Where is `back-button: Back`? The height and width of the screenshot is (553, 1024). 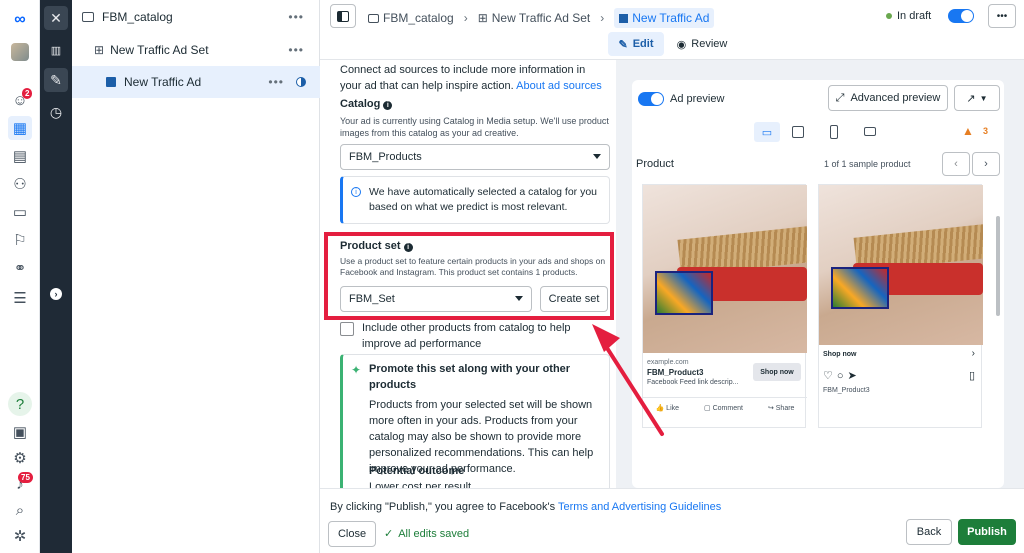 back-button: Back is located at coordinates (929, 532).